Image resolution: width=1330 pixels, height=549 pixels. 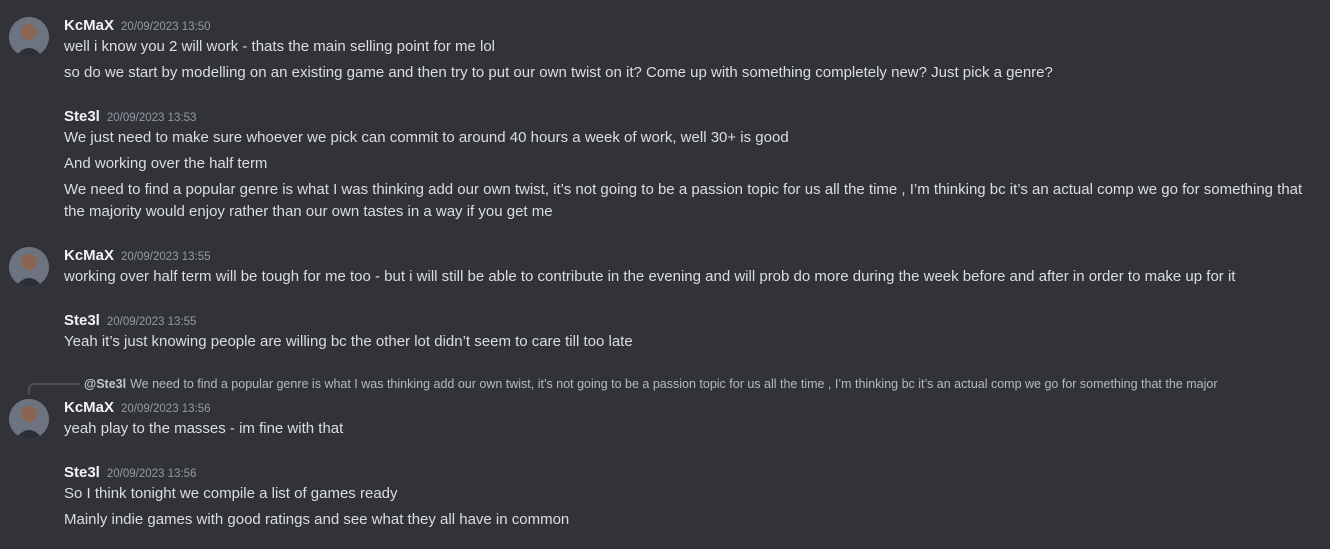 I want to click on reply-author: @Ste3l, so click(x=105, y=384).